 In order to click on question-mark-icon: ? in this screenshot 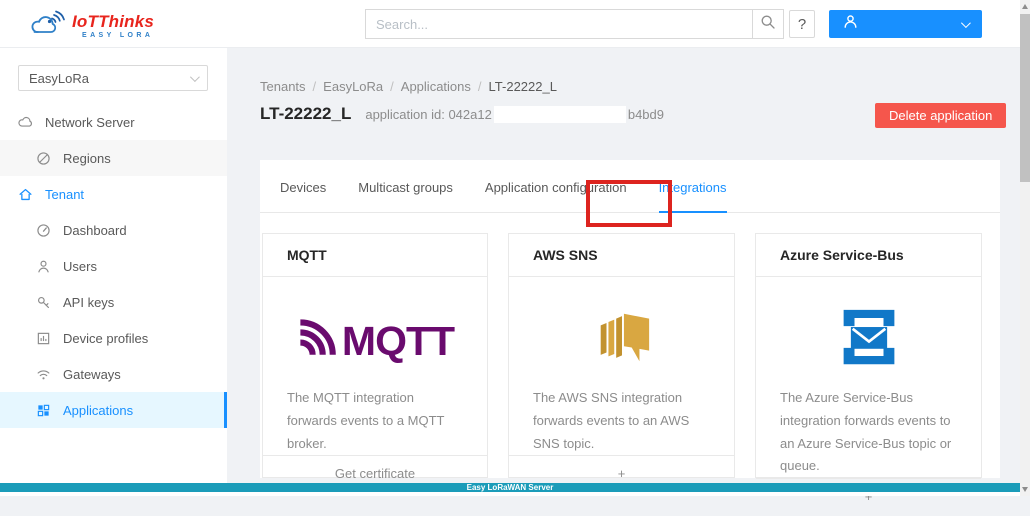, I will do `click(802, 24)`.